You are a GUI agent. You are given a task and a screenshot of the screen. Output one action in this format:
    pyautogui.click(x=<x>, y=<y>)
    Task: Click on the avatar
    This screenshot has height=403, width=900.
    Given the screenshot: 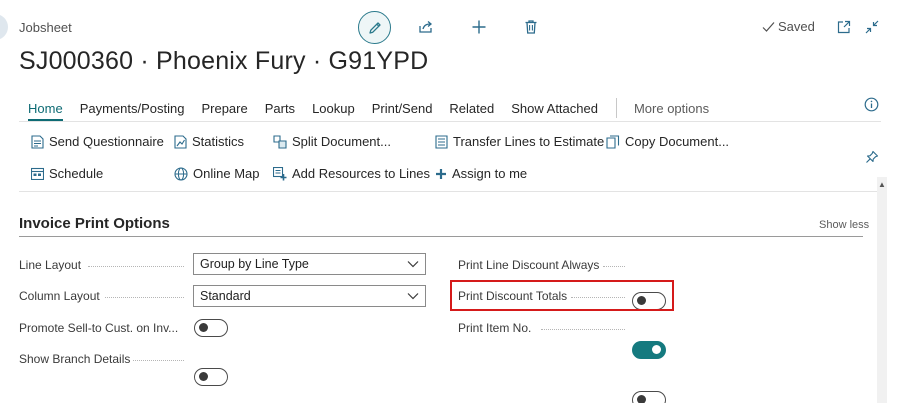 What is the action you would take?
    pyautogui.click(x=4, y=27)
    